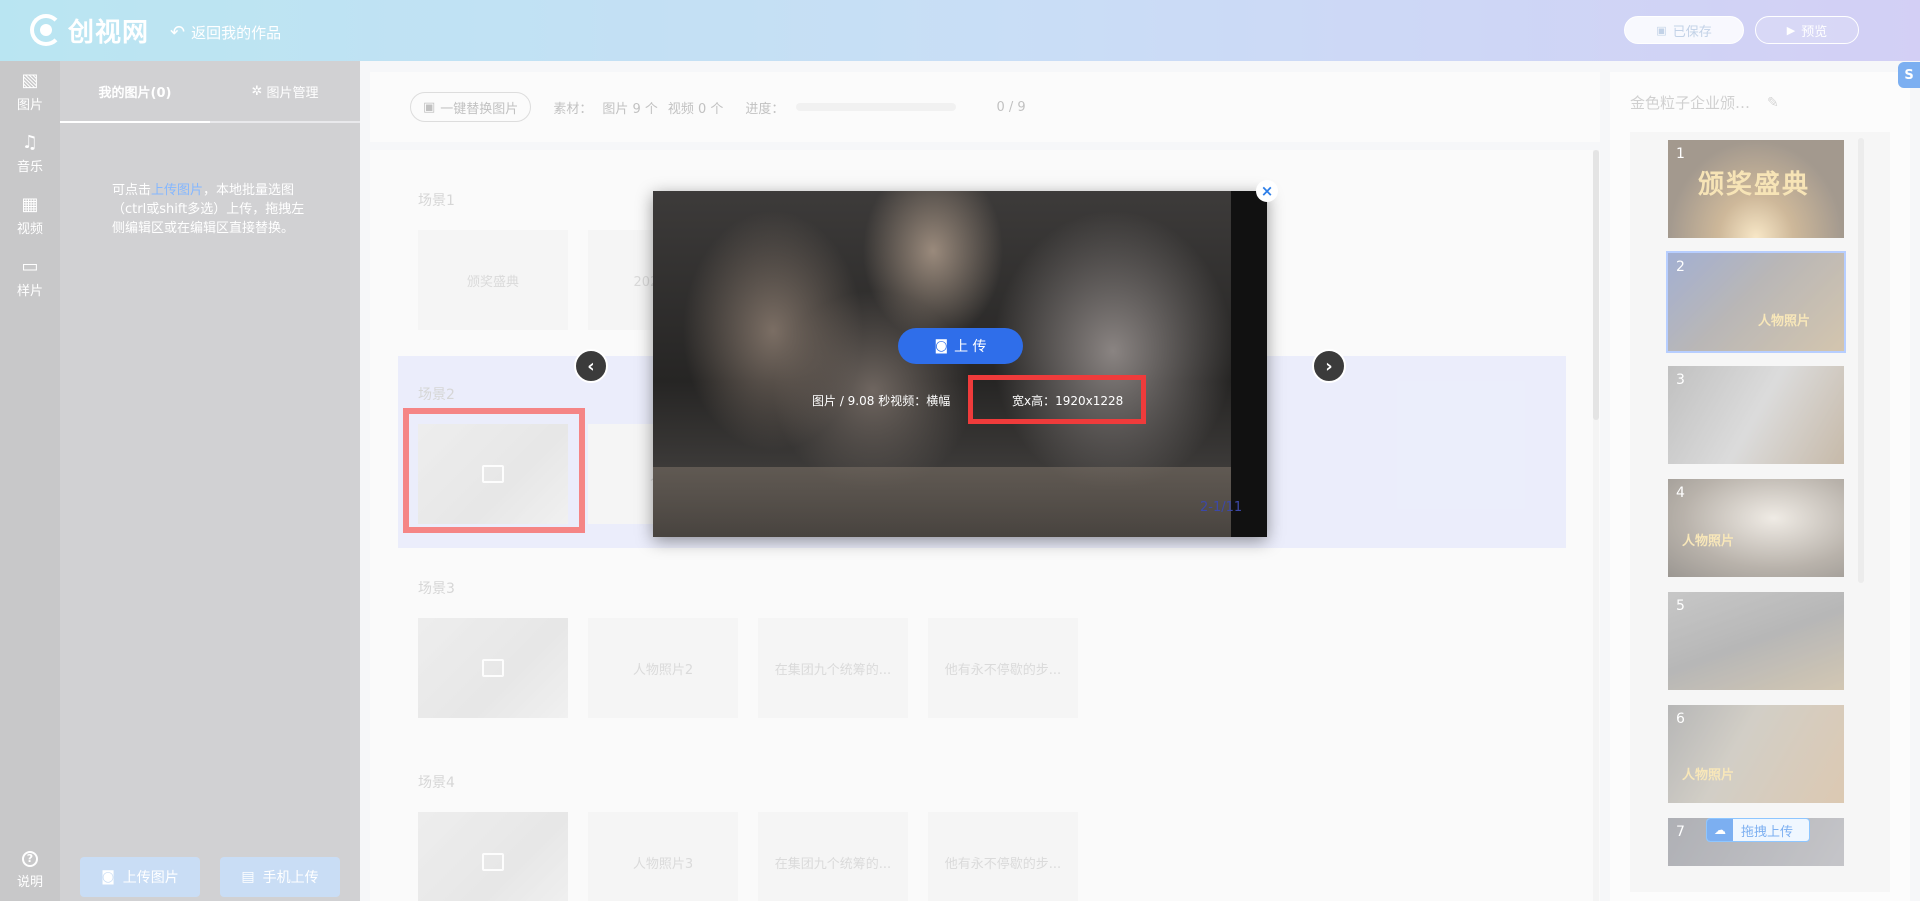 The width and height of the screenshot is (1920, 901). Describe the element at coordinates (89, 30) in the screenshot. I see `logo: 创视网` at that location.